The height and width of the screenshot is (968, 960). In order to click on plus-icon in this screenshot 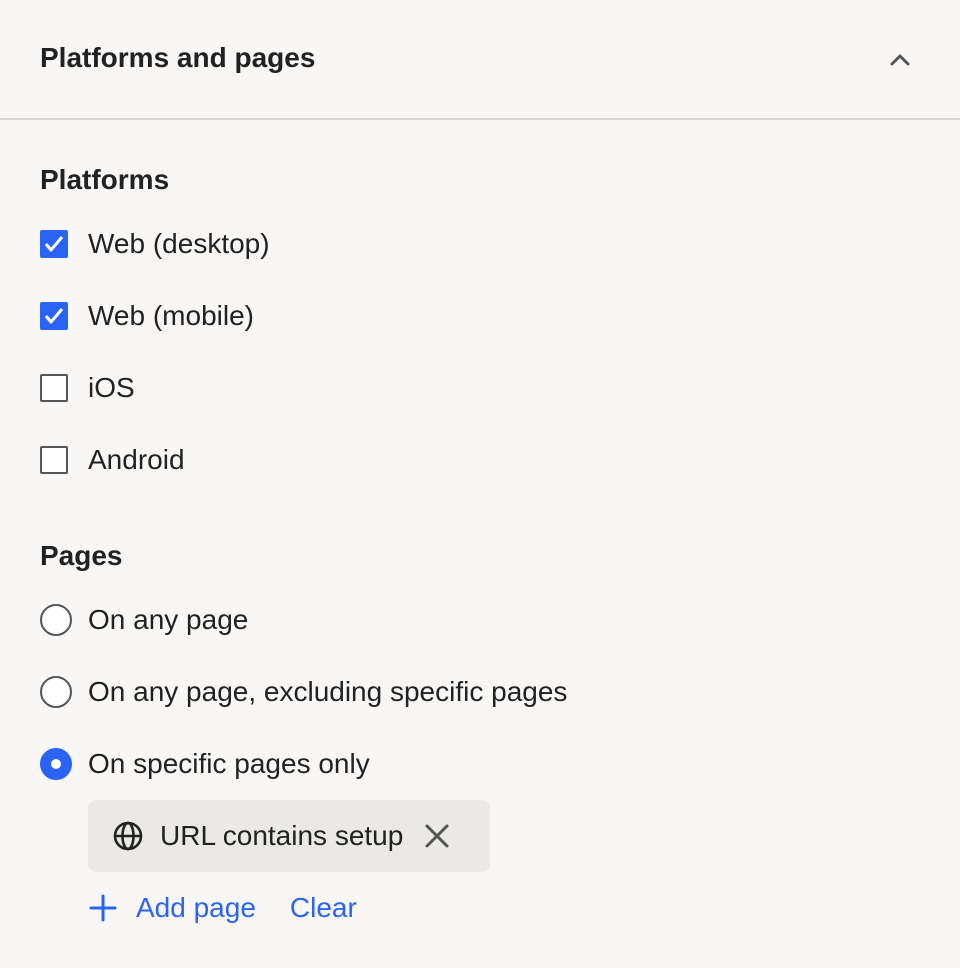, I will do `click(103, 908)`.